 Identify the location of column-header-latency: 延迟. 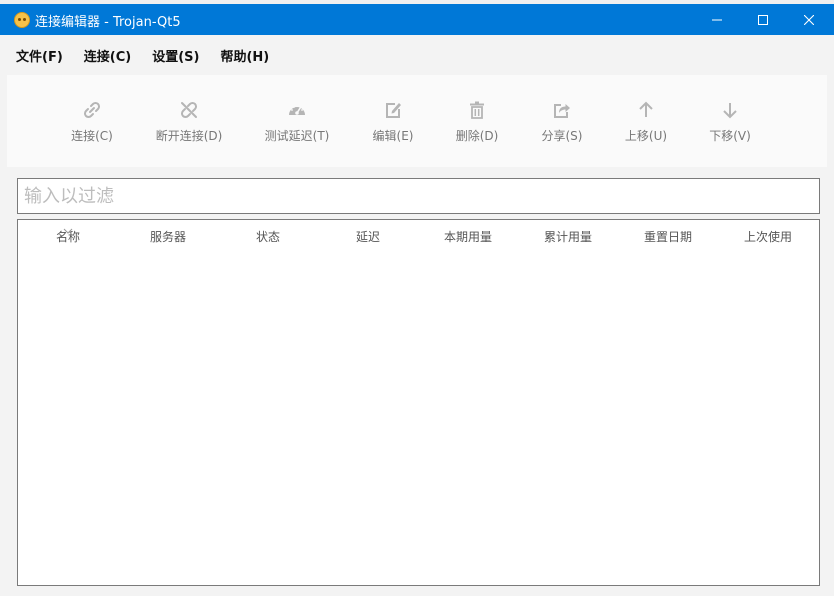
(368, 236).